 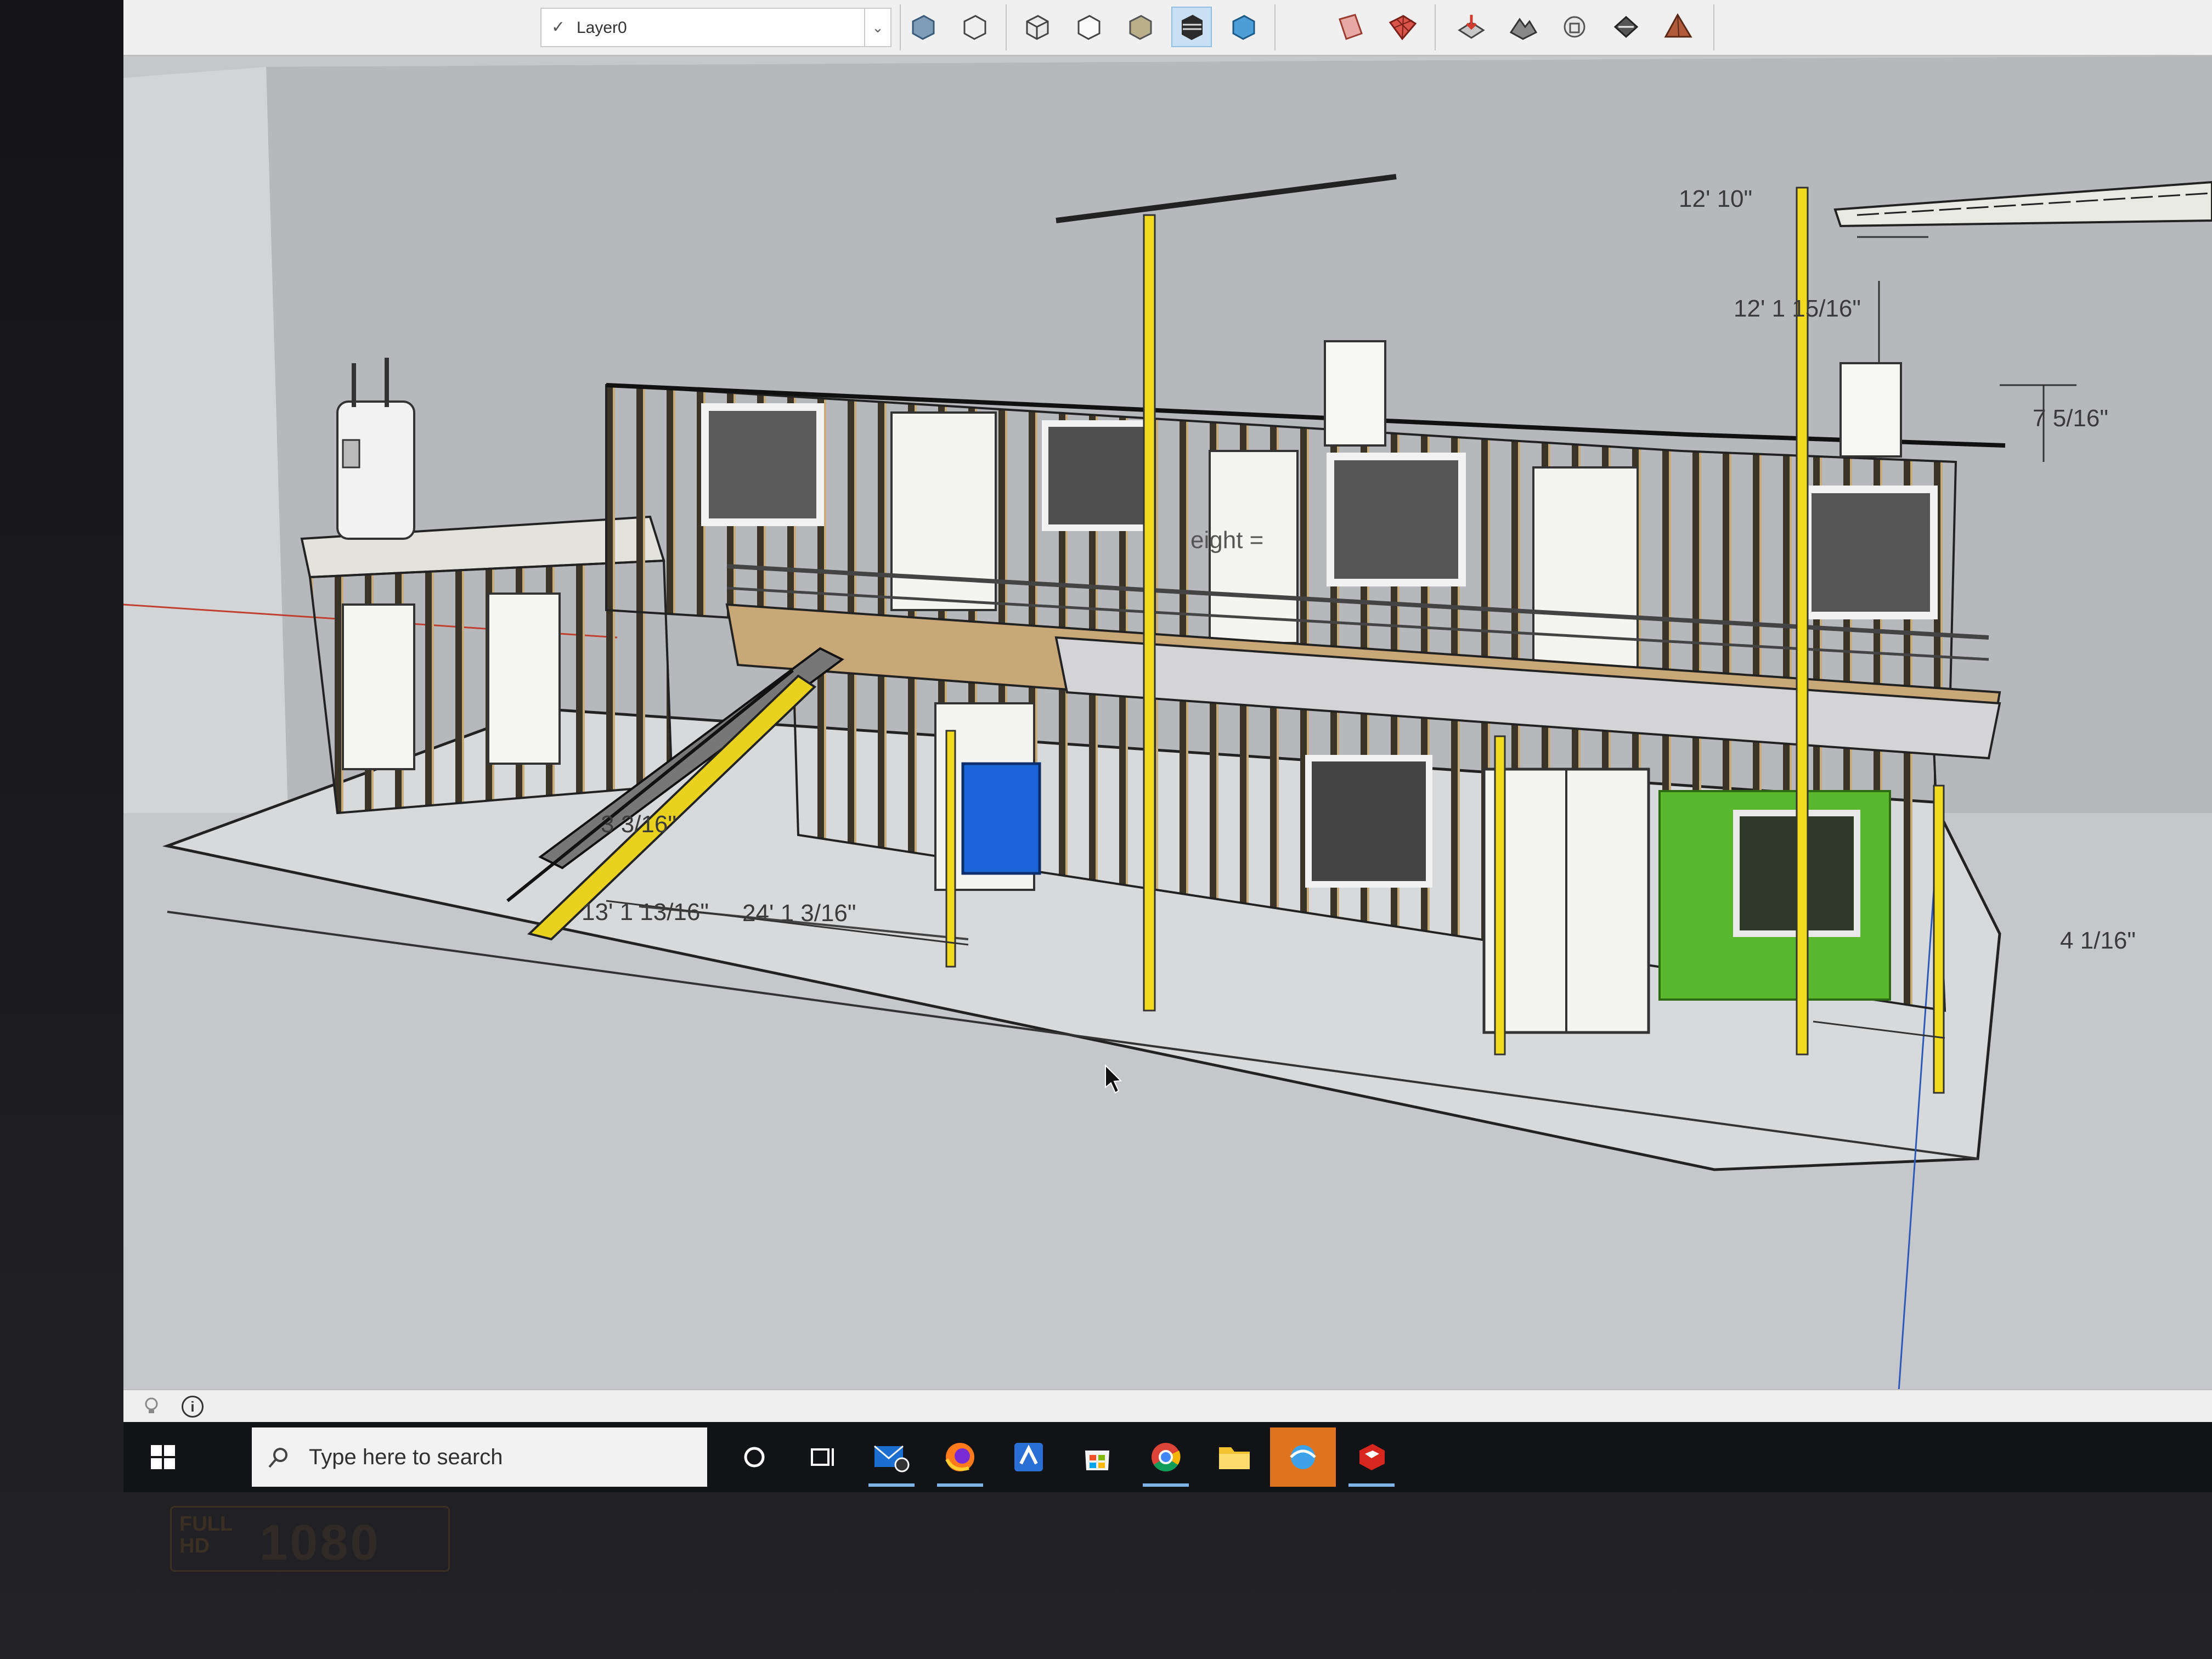 What do you see at coordinates (558, 27) in the screenshot?
I see `check-icon: ✓` at bounding box center [558, 27].